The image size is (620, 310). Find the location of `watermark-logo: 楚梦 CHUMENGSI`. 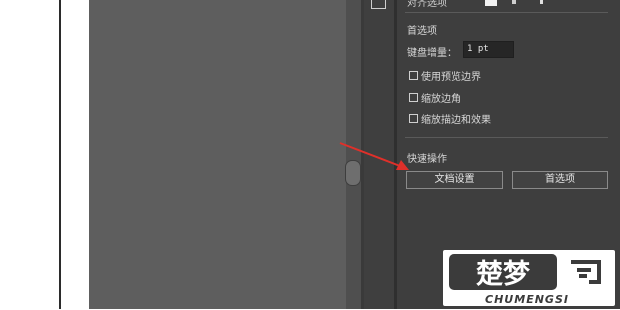

watermark-logo: 楚梦 CHUMENGSI is located at coordinates (529, 278).